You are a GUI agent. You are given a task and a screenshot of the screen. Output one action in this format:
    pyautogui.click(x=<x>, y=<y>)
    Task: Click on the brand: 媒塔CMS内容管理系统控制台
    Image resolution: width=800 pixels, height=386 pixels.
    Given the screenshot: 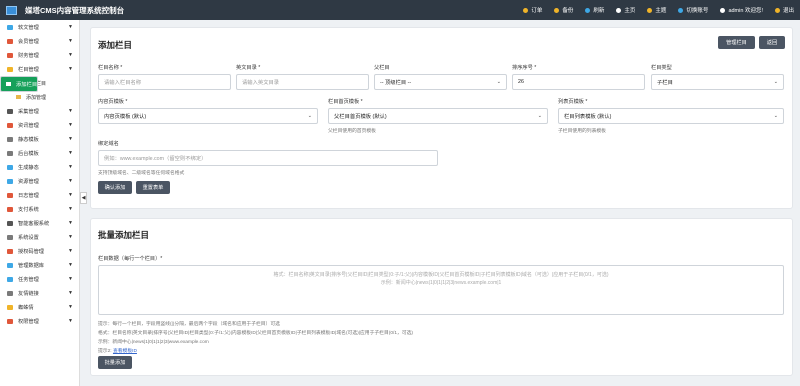 What is the action you would take?
    pyautogui.click(x=100, y=10)
    